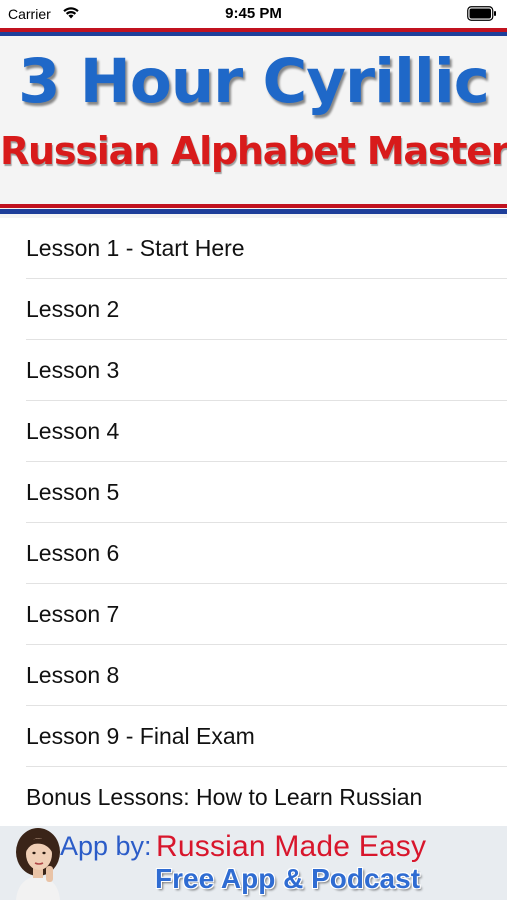 The height and width of the screenshot is (900, 507). I want to click on lesson-label: Lesson 3, so click(73, 370).